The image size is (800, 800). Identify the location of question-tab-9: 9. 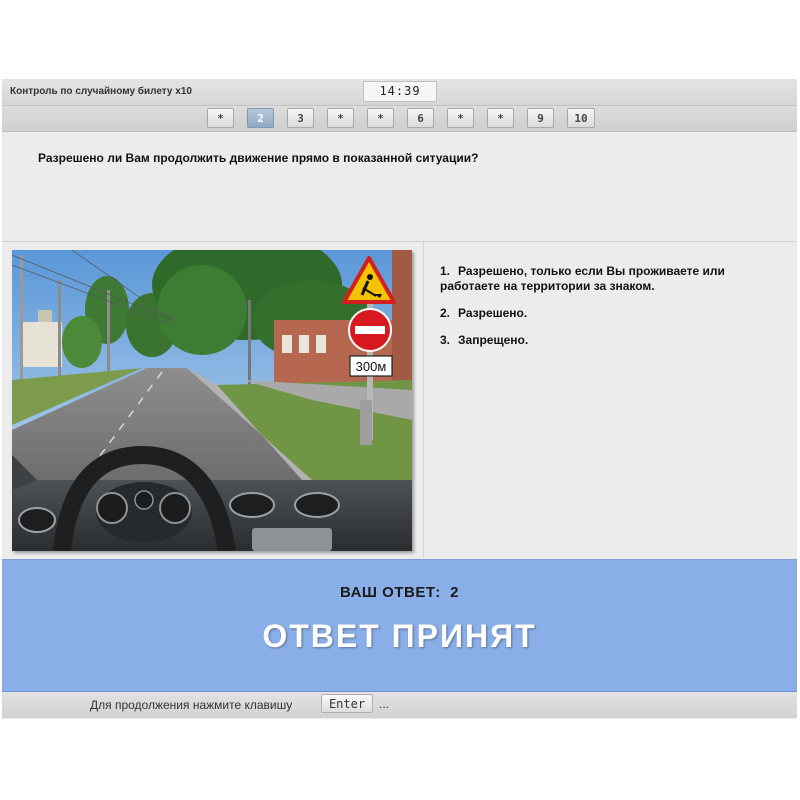
(540, 118).